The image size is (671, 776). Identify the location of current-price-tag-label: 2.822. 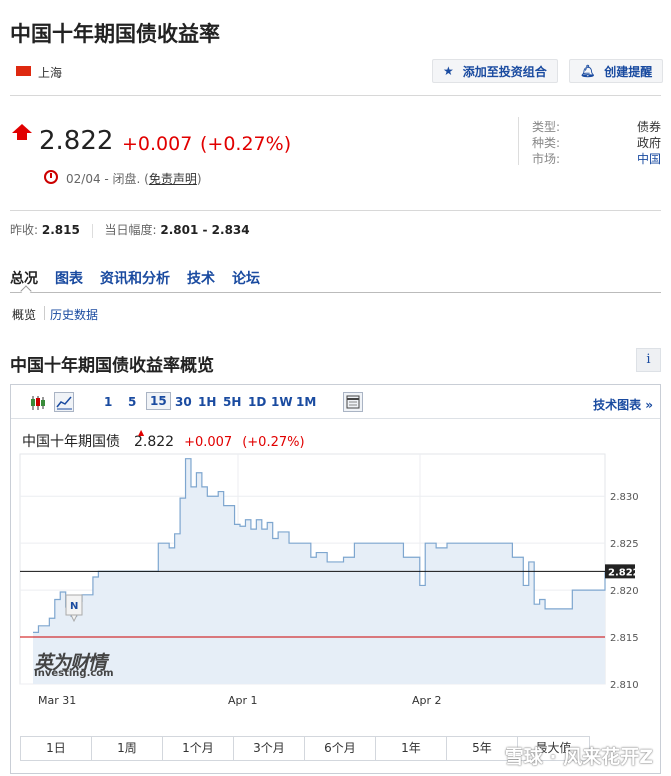
(624, 572).